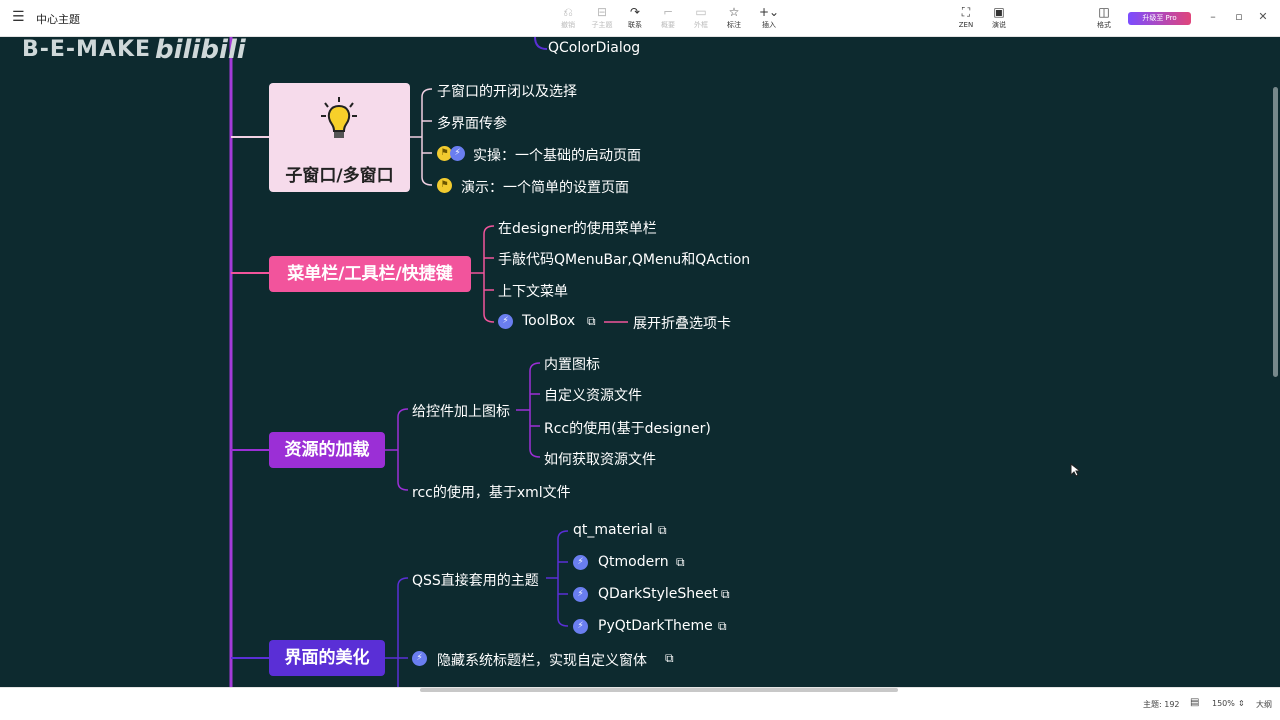 This screenshot has width=1280, height=720. I want to click on topic-qss-themes: QSS直接套用的主题, so click(475, 580).